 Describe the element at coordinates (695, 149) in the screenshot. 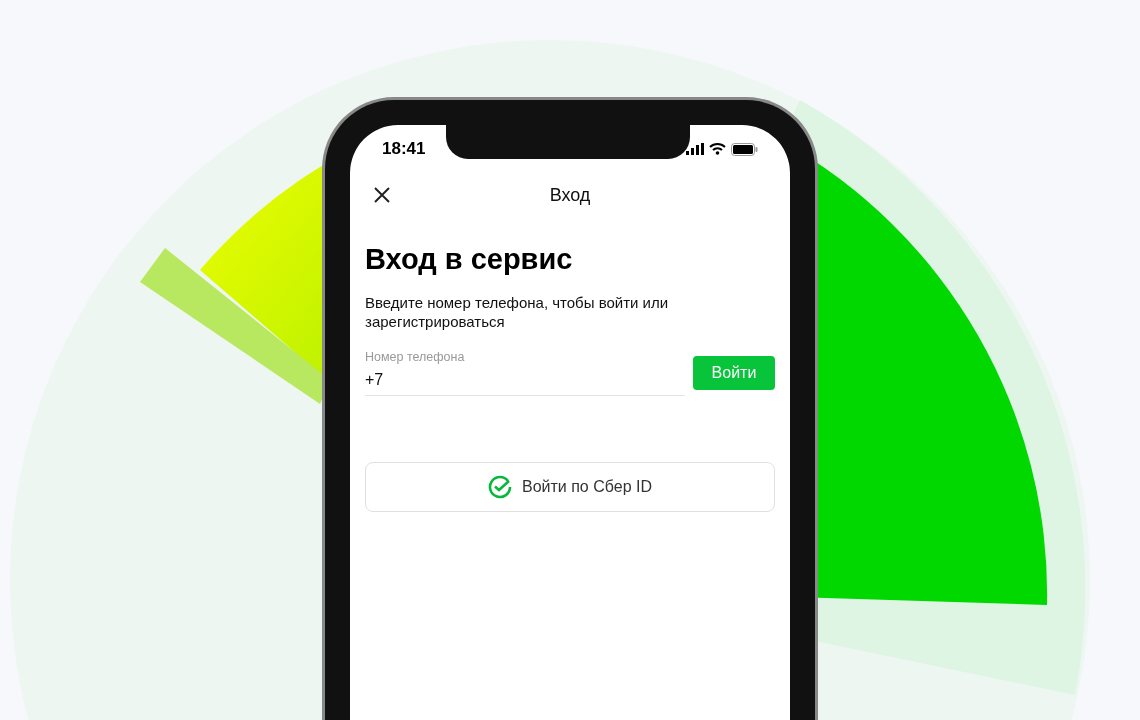

I see `signal-icon` at that location.